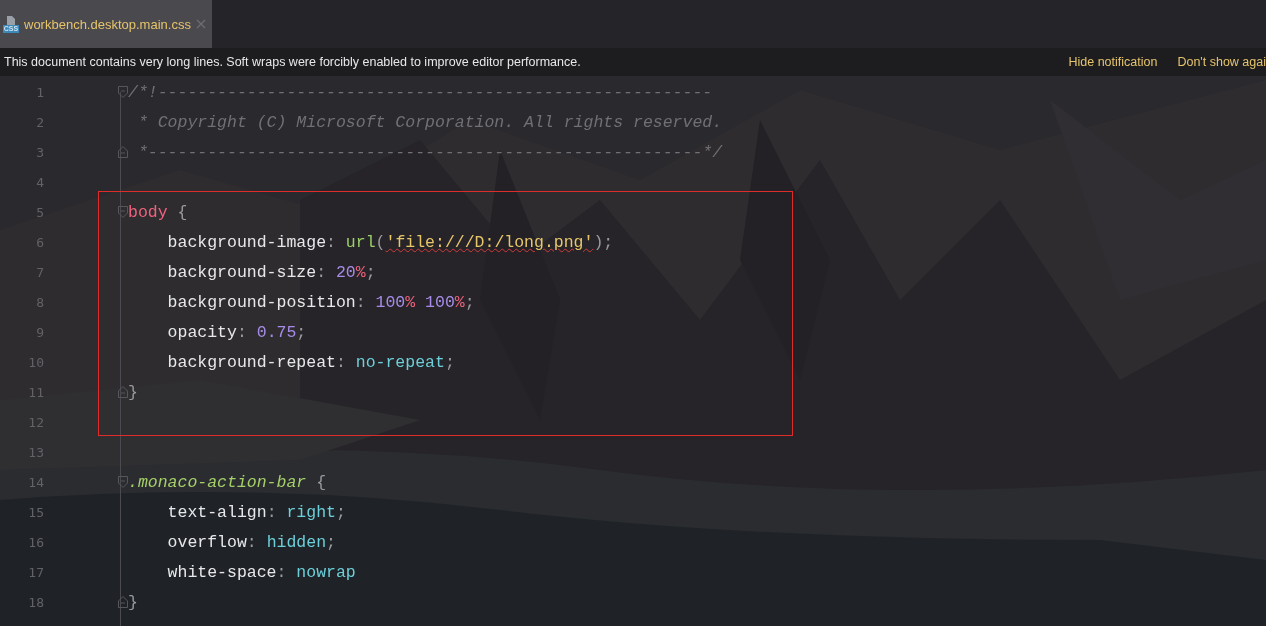  What do you see at coordinates (310, 362) in the screenshot?
I see `code-line: background-repeat: no-repeat;` at bounding box center [310, 362].